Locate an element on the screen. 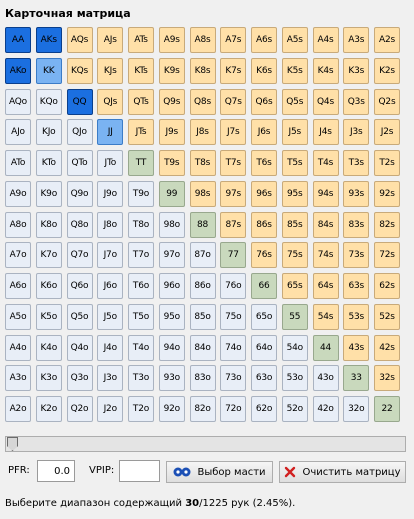 The image size is (414, 519). hand-cell-qts: QTs is located at coordinates (141, 101).